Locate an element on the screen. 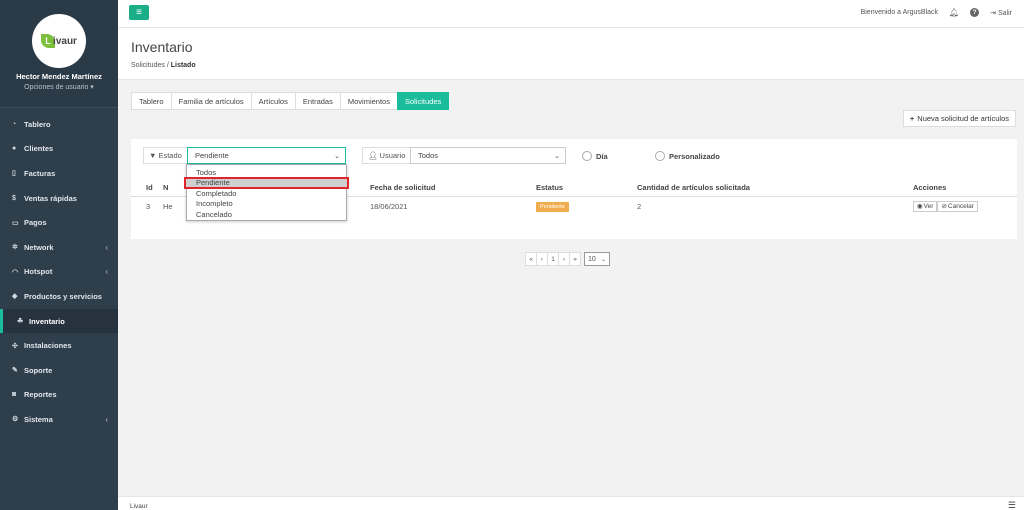 The width and height of the screenshot is (1024, 510). help-icon: ? is located at coordinates (975, 12).